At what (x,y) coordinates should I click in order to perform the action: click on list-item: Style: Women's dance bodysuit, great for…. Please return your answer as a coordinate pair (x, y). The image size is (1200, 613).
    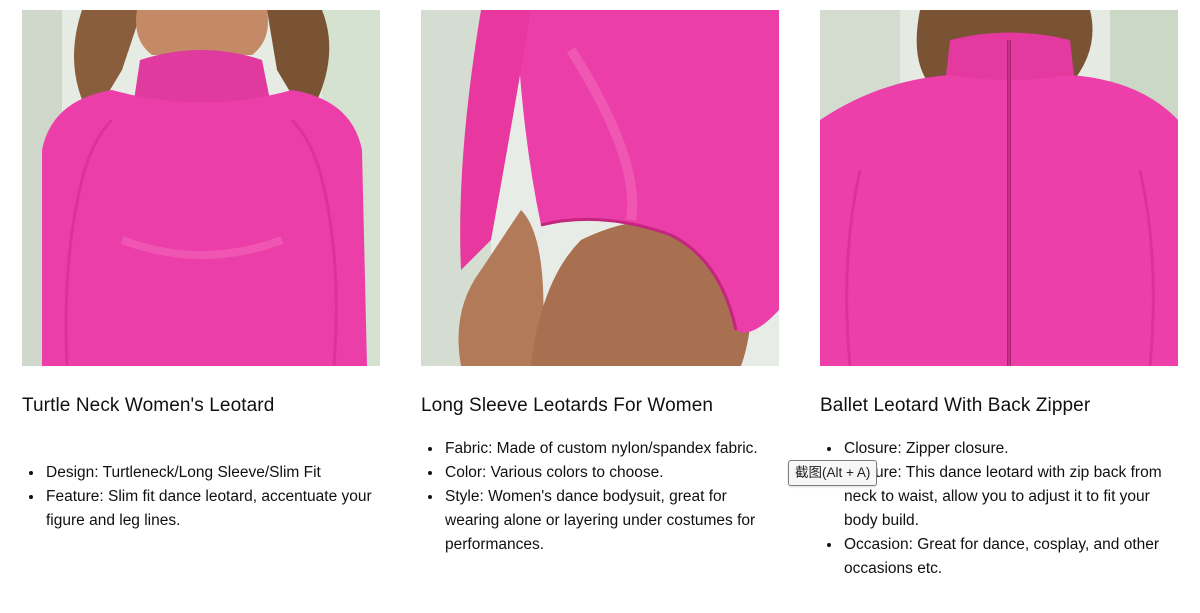
    Looking at the image, I should click on (613, 521).